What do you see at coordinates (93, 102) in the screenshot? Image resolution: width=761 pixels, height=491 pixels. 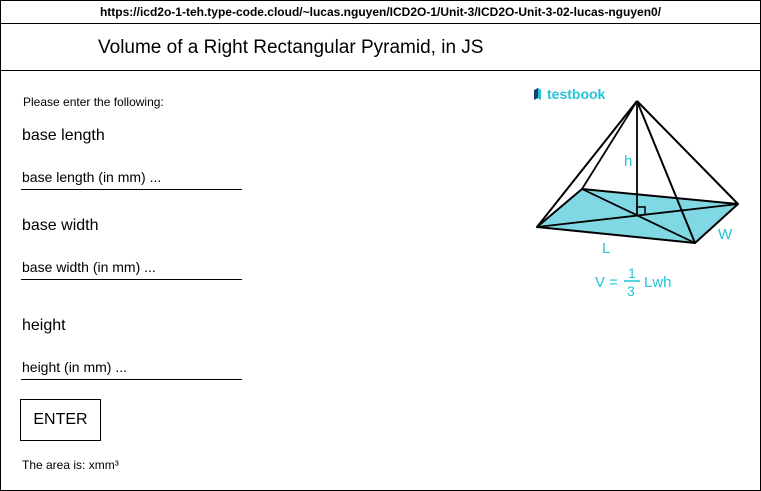 I see `form-prompt: Please enter the following:` at bounding box center [93, 102].